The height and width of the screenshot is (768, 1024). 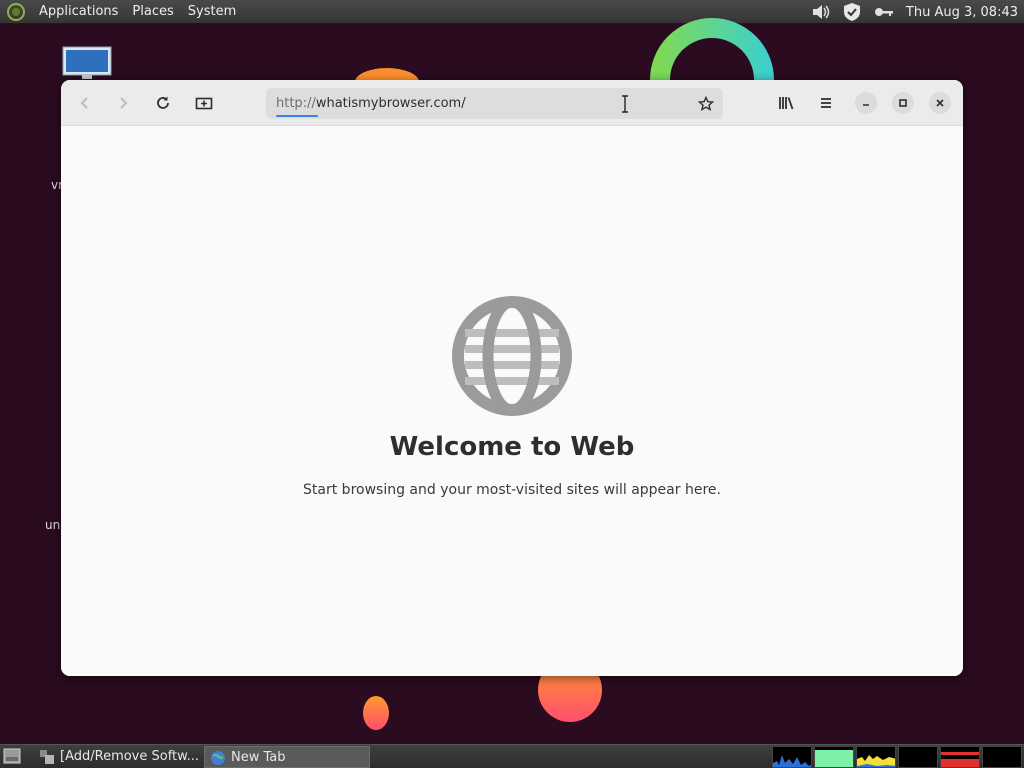 I want to click on taskbar-item-label: New Tab, so click(x=258, y=757).